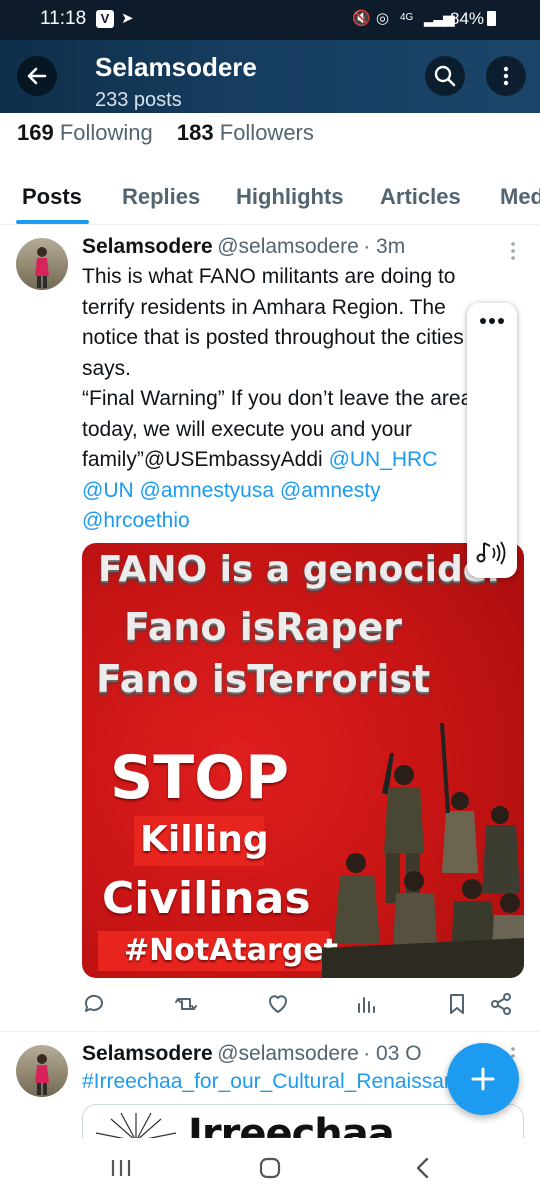 The image size is (540, 1200). I want to click on bookmark-button, so click(457, 1004).